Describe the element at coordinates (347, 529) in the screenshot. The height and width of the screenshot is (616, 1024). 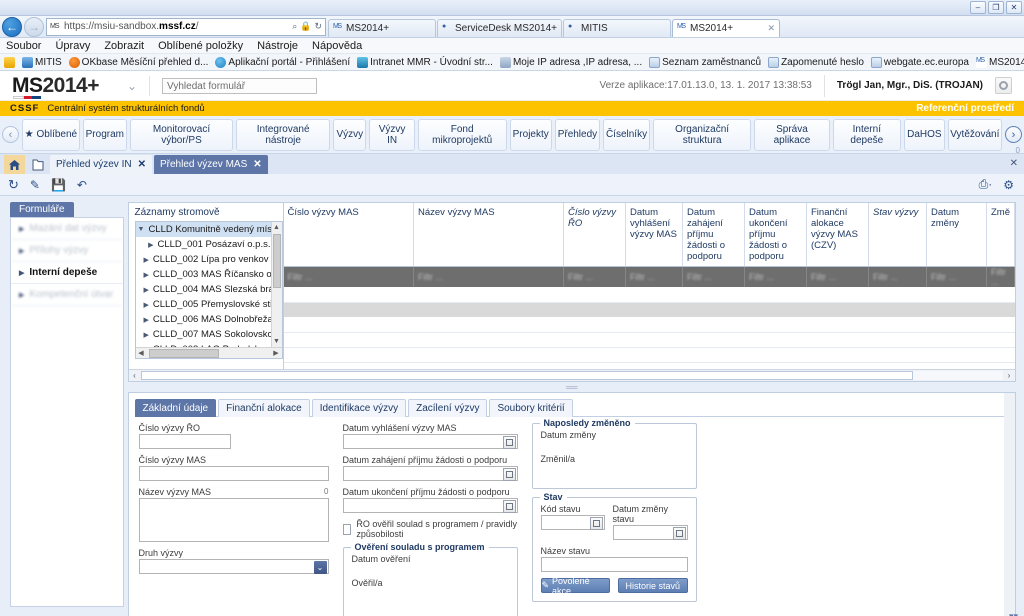
I see `checkbox-icon` at that location.